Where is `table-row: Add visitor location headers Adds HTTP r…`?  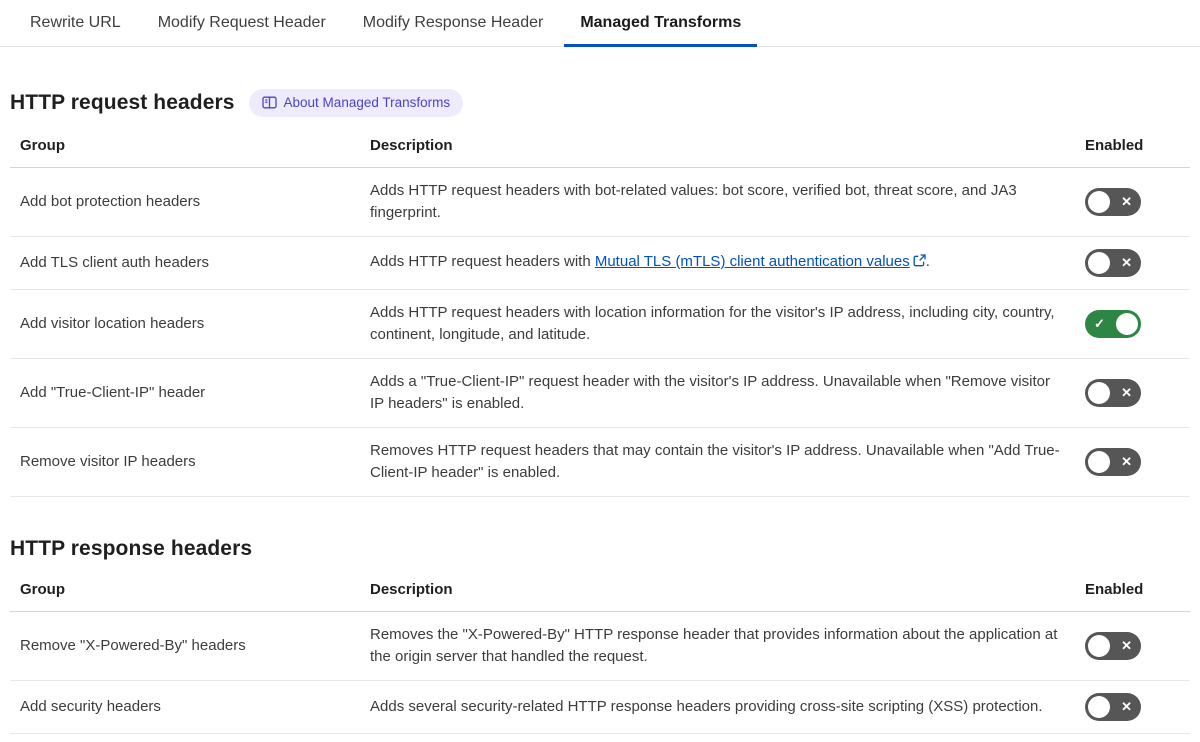 table-row: Add visitor location headers Adds HTTP r… is located at coordinates (600, 324).